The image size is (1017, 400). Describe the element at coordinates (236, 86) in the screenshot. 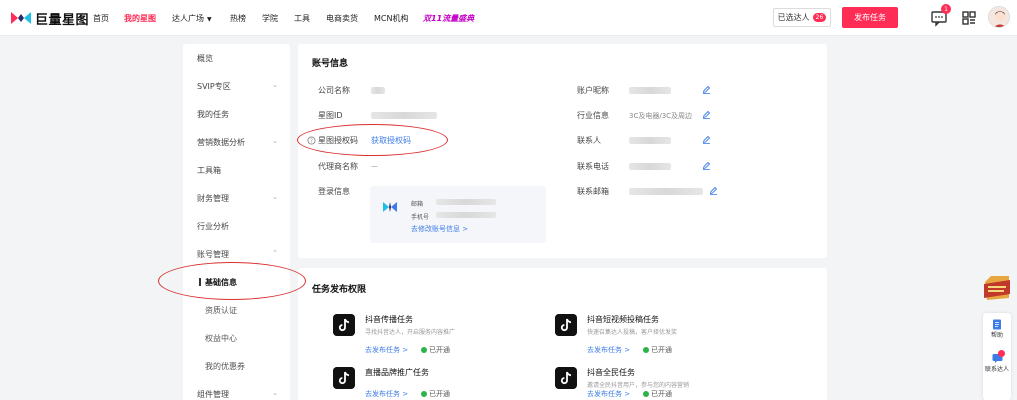

I see `sidebar-item-svip: SVIP专区 ⌄` at that location.